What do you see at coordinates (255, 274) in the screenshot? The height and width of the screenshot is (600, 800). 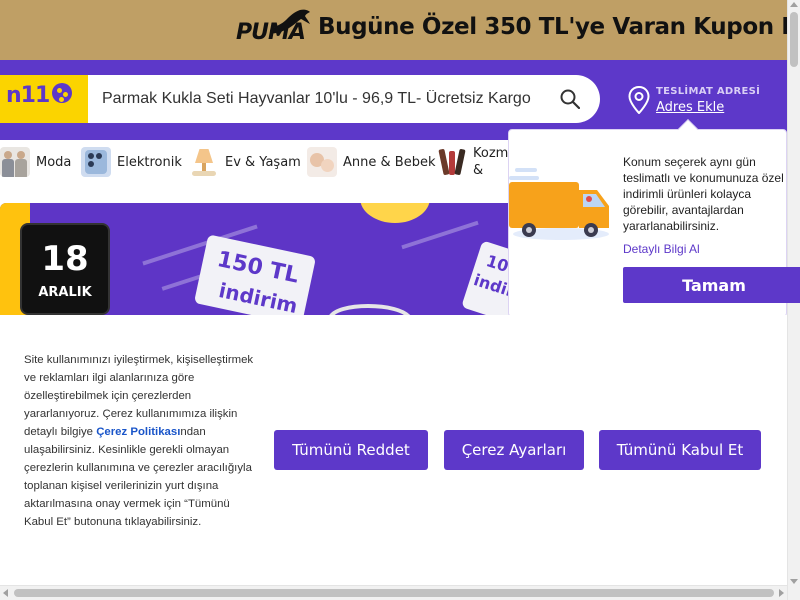 I see `coupon-ticket-150: 150 TL indirim` at bounding box center [255, 274].